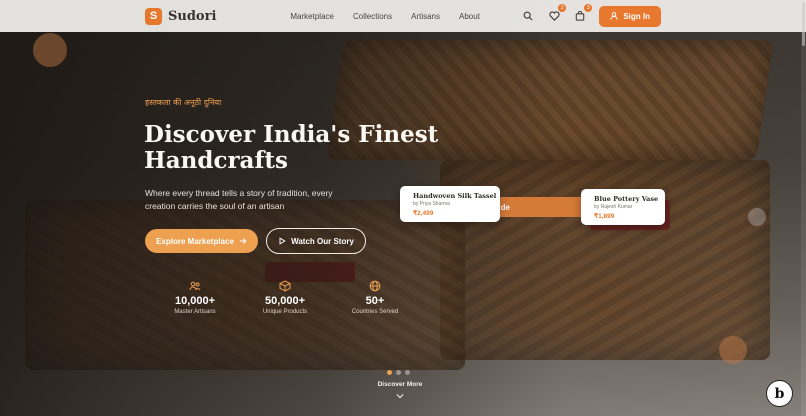 Image resolution: width=806 pixels, height=416 pixels. Describe the element at coordinates (375, 312) in the screenshot. I see `stat-label: Countries Served` at that location.